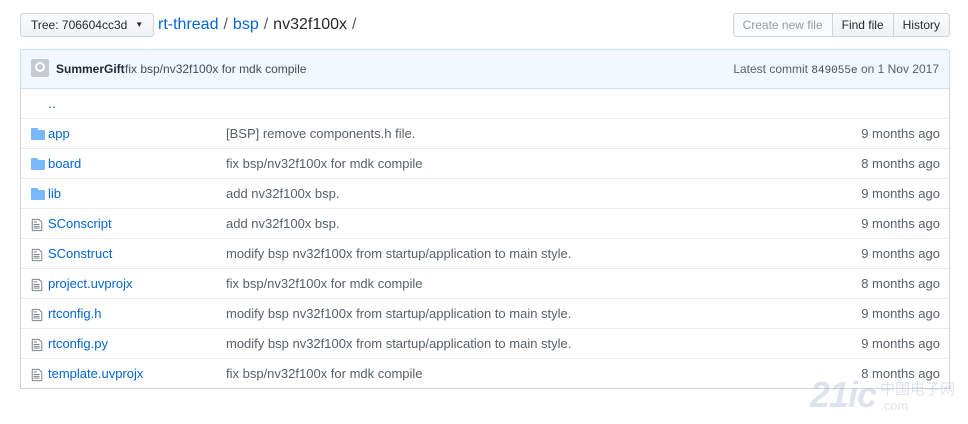 This screenshot has height=424, width=968. I want to click on file-name-link: rtconfig.h, so click(74, 313).